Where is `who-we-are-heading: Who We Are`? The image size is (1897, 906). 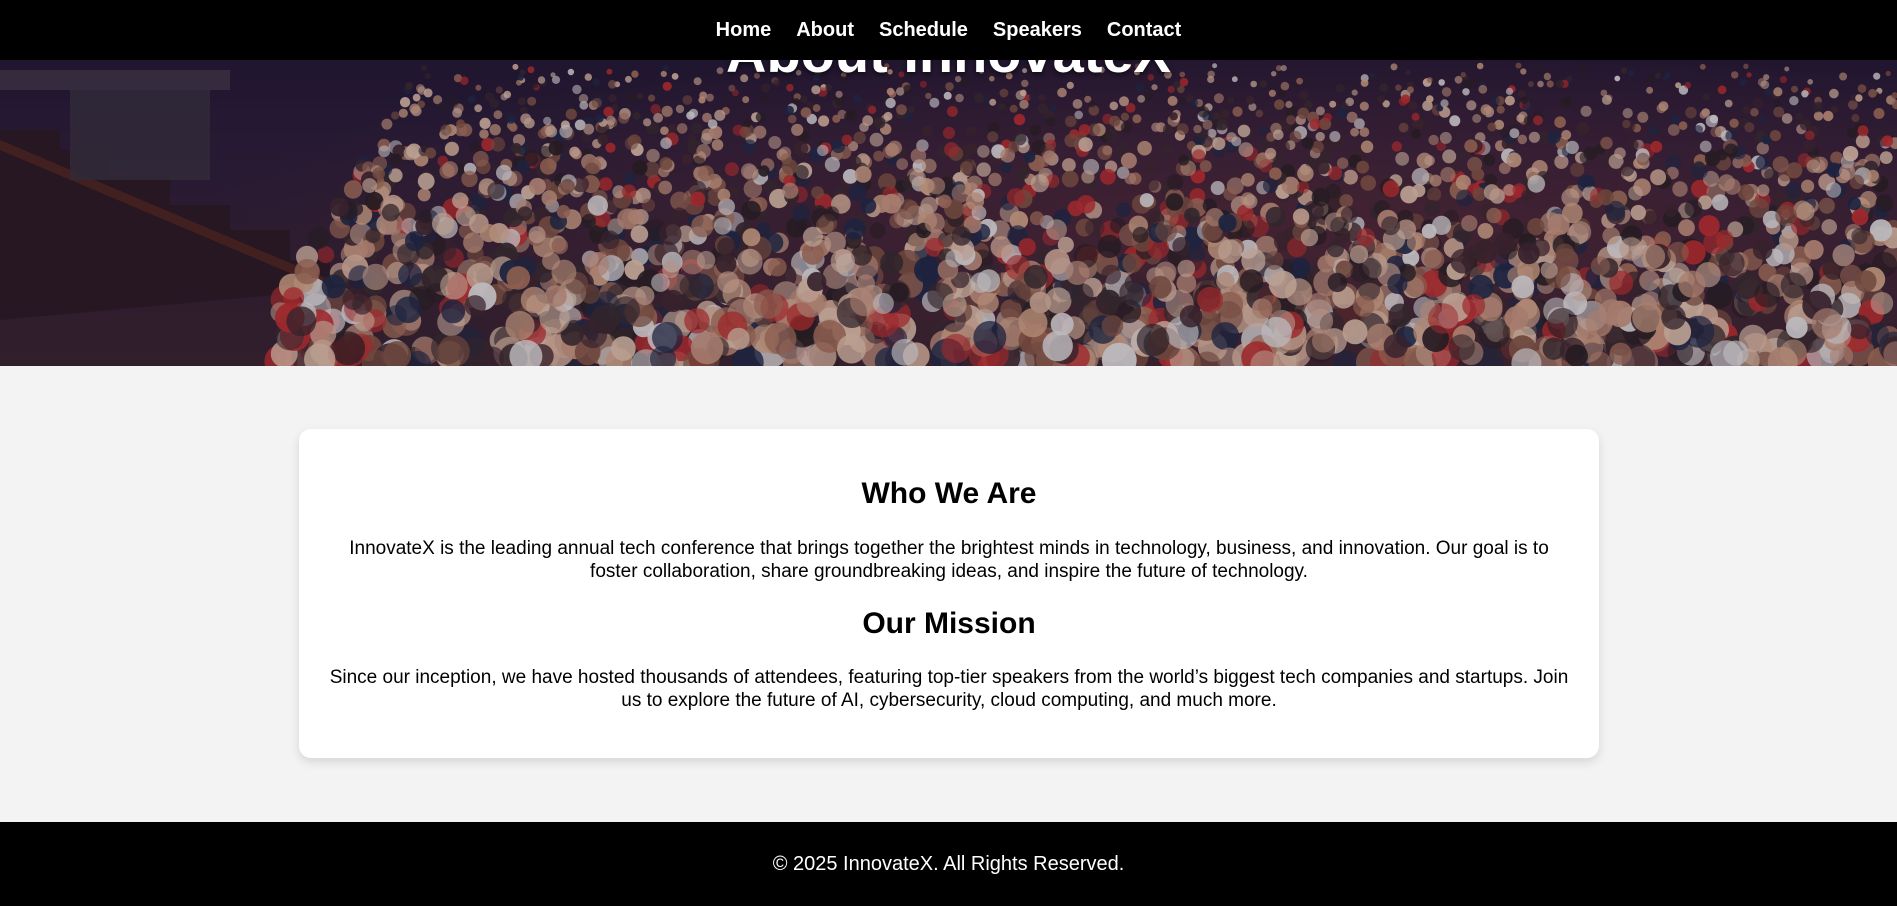 who-we-are-heading: Who We Are is located at coordinates (949, 493).